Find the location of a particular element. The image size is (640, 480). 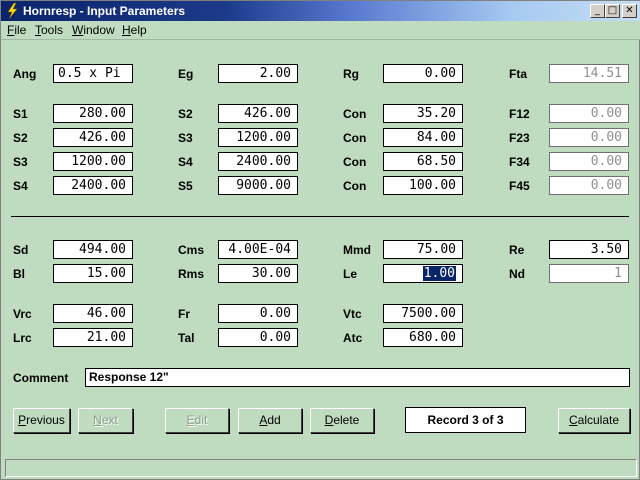

vrc-field: 46.00 is located at coordinates (93, 313).